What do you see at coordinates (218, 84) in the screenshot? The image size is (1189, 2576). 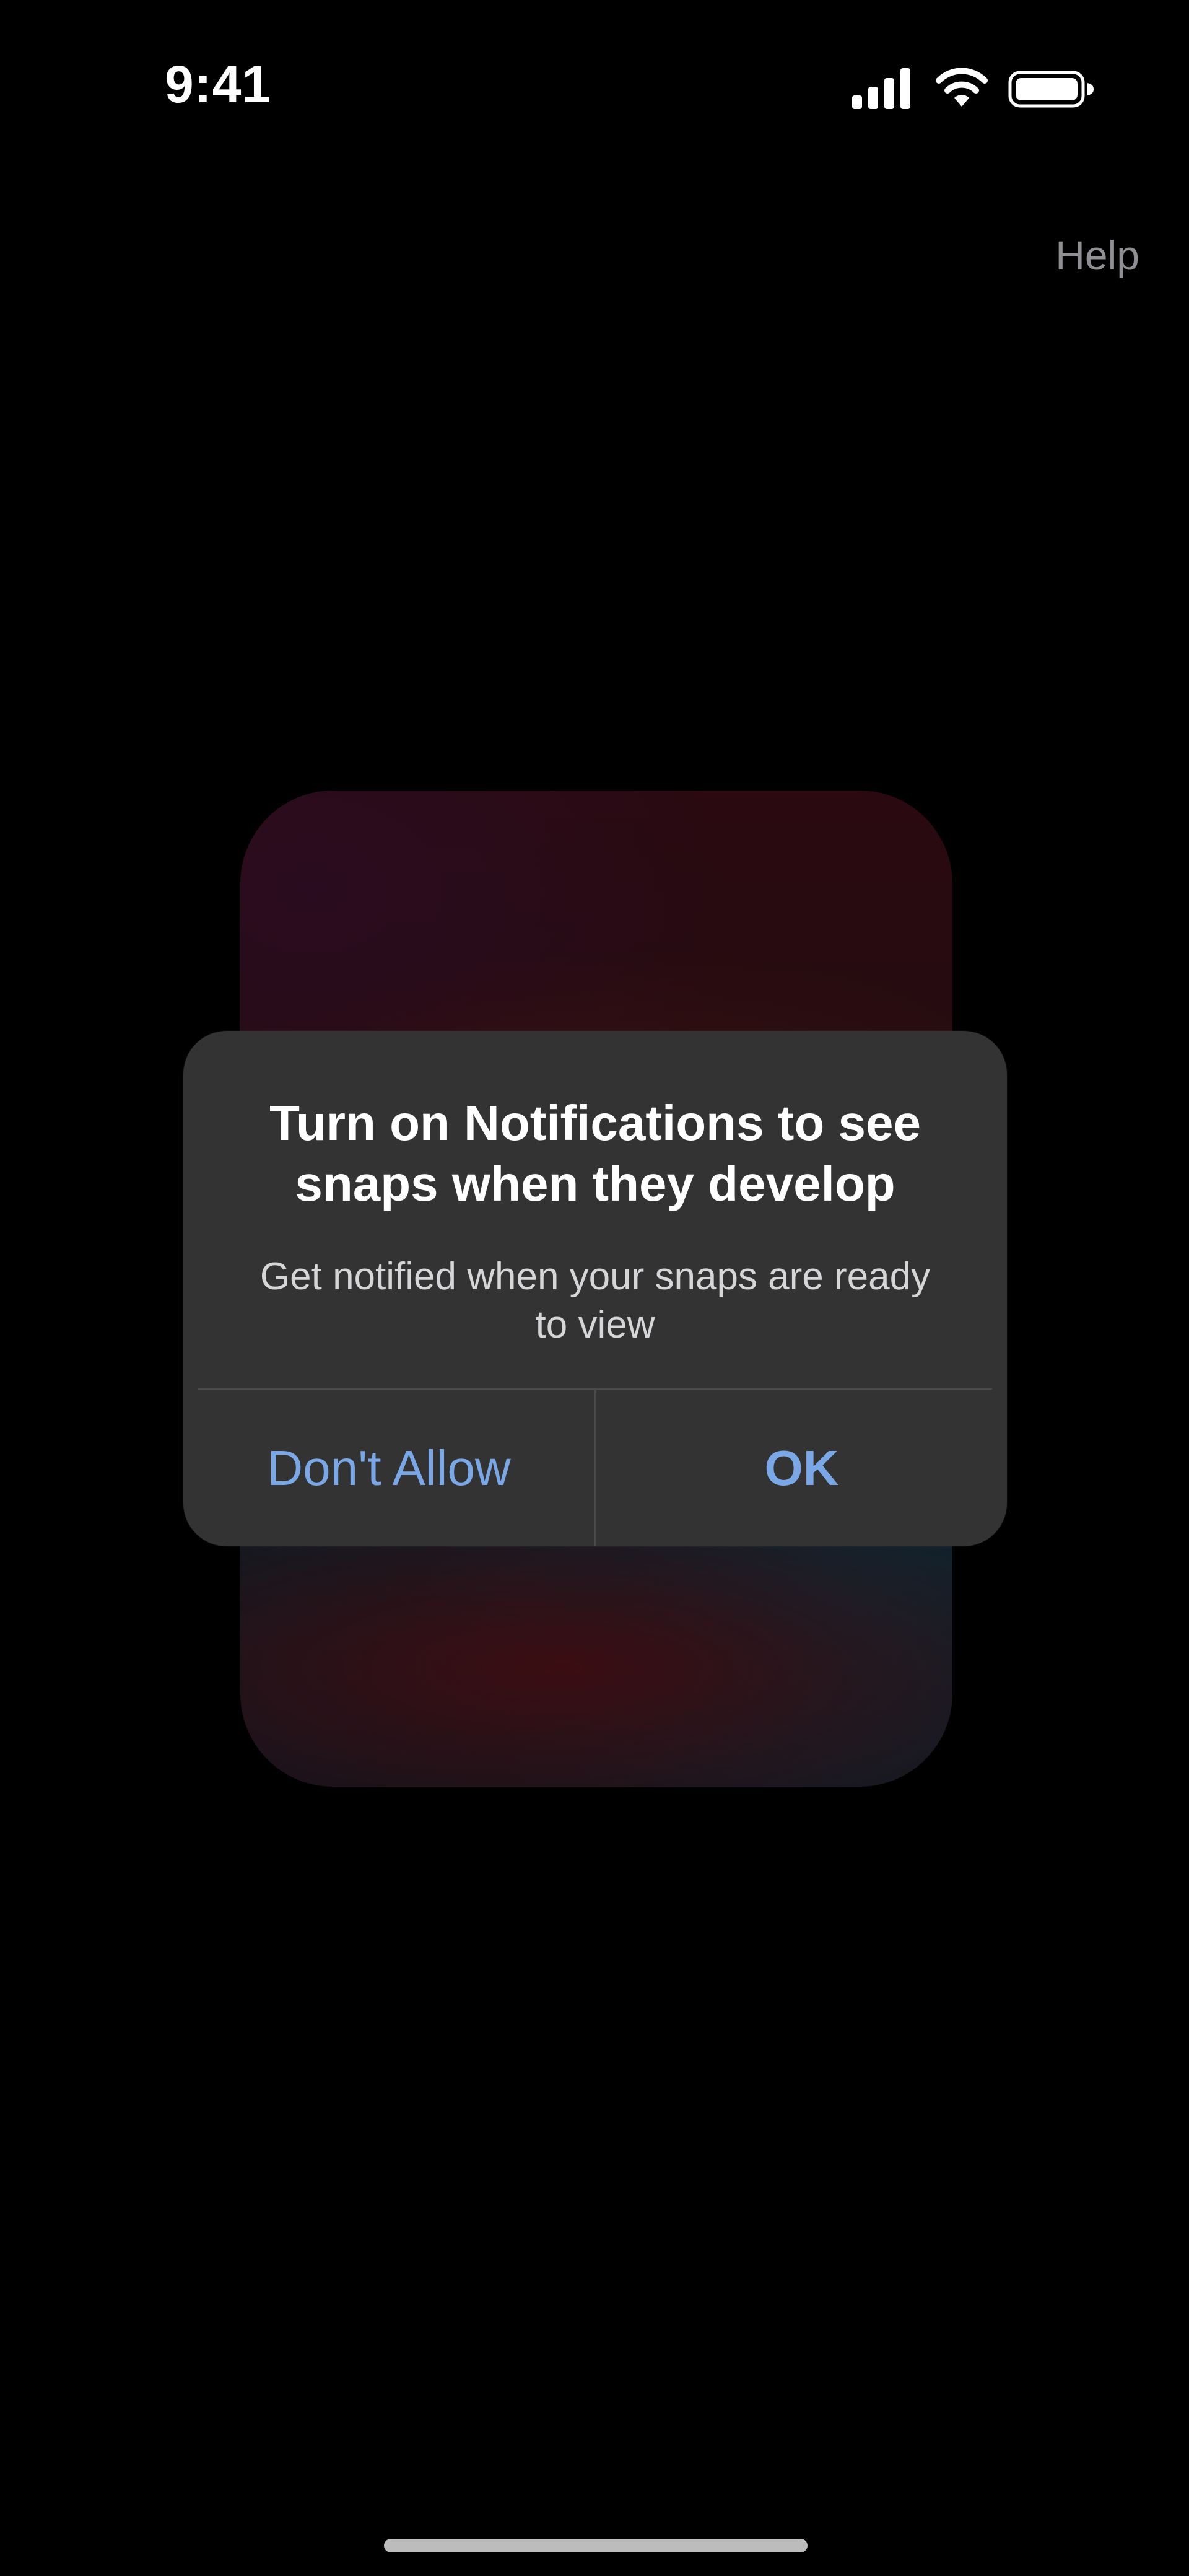 I see `status-time: 9:41` at bounding box center [218, 84].